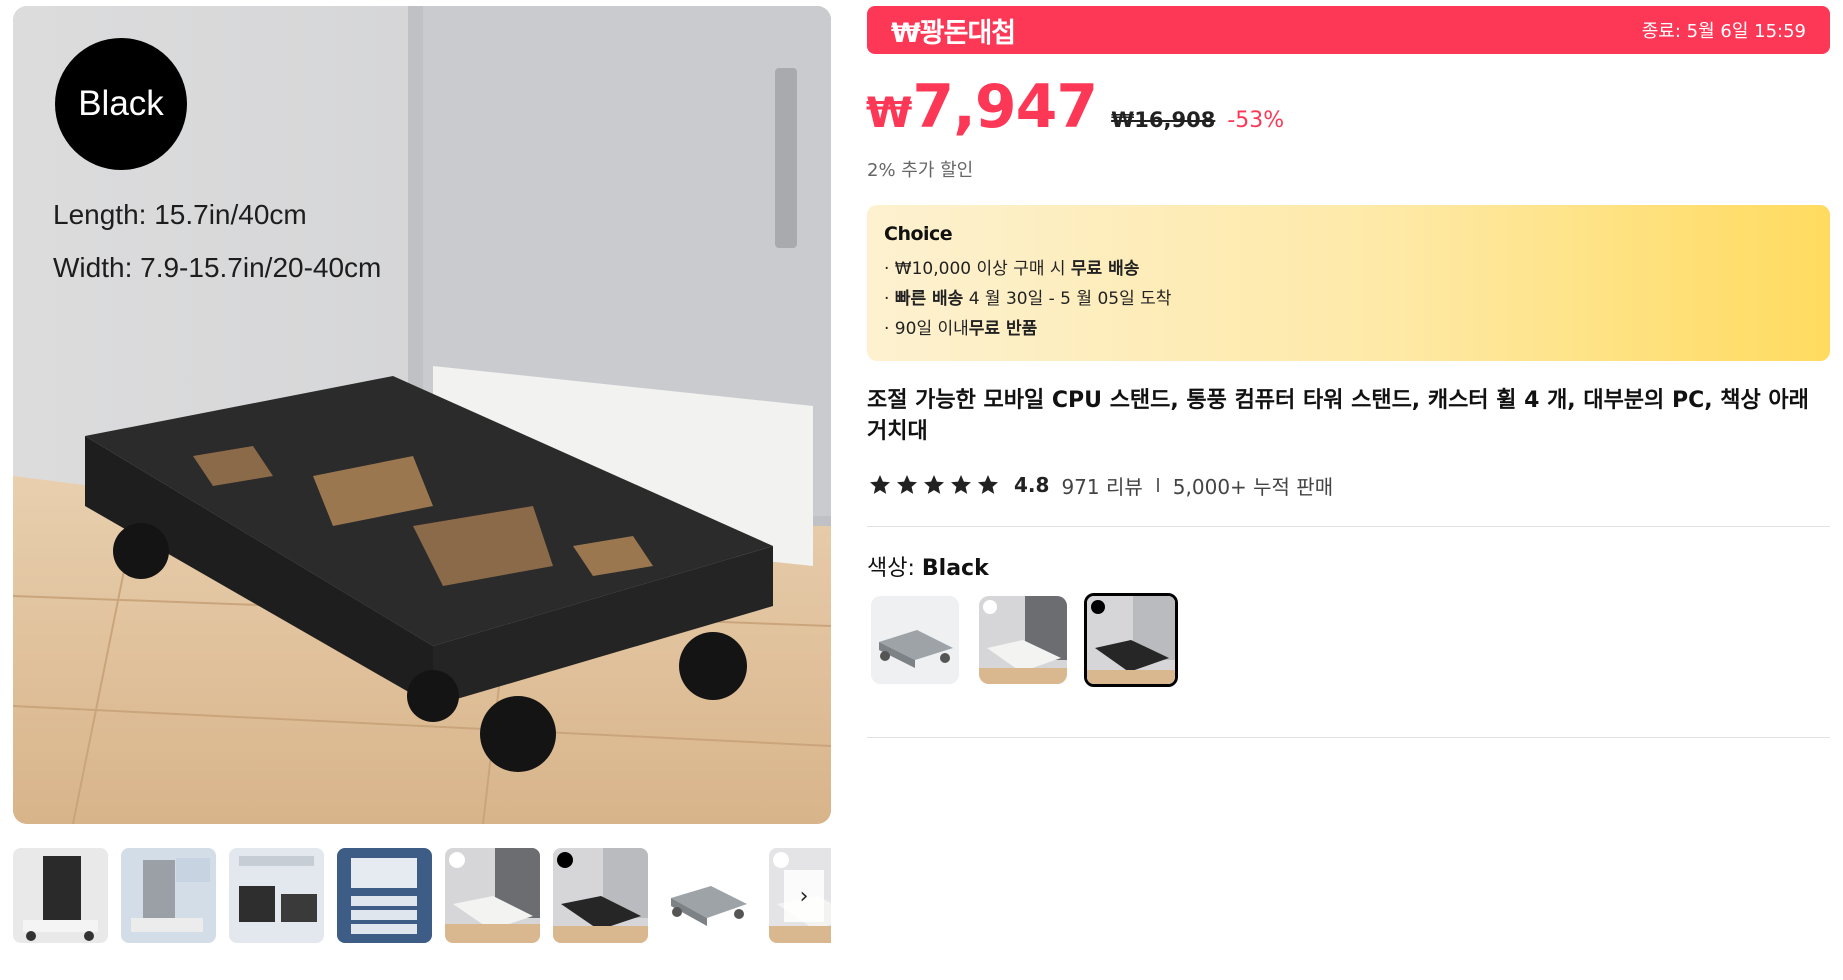 This screenshot has height=980, width=1843. What do you see at coordinates (955, 568) in the screenshot?
I see `selected-color: Black` at bounding box center [955, 568].